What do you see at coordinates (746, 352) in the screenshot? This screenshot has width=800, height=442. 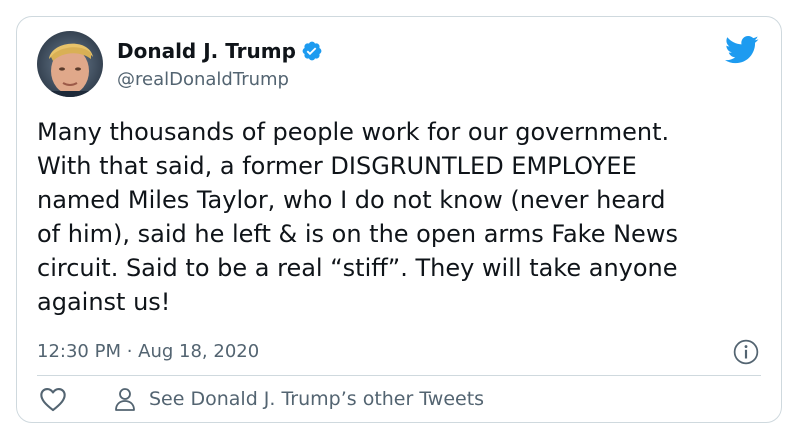 I see `info-icon` at bounding box center [746, 352].